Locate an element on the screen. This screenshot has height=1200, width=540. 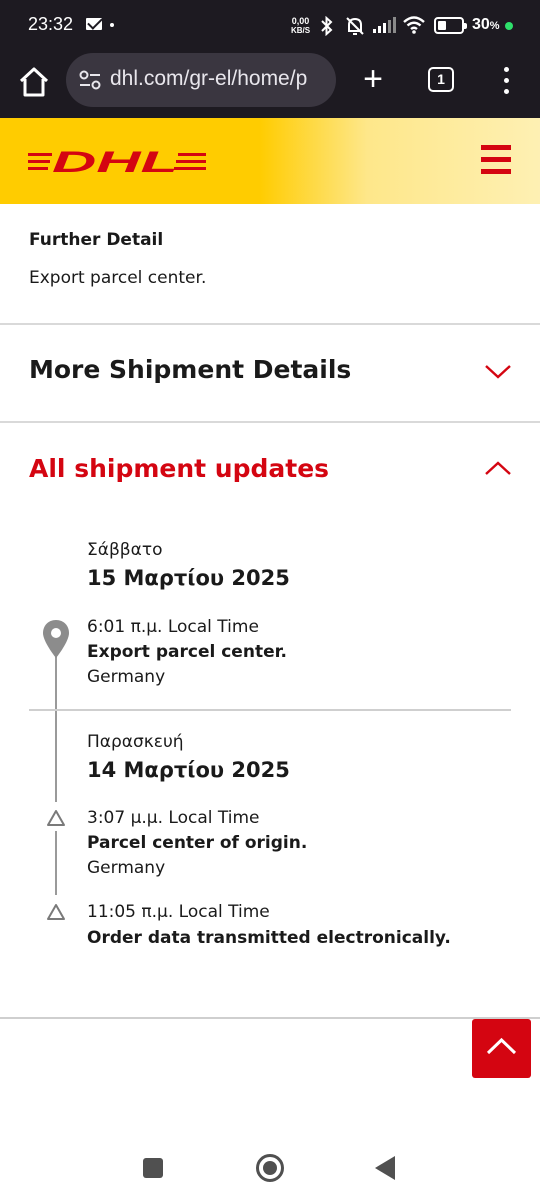
event-description: Parcel center of origin. is located at coordinates (197, 843).